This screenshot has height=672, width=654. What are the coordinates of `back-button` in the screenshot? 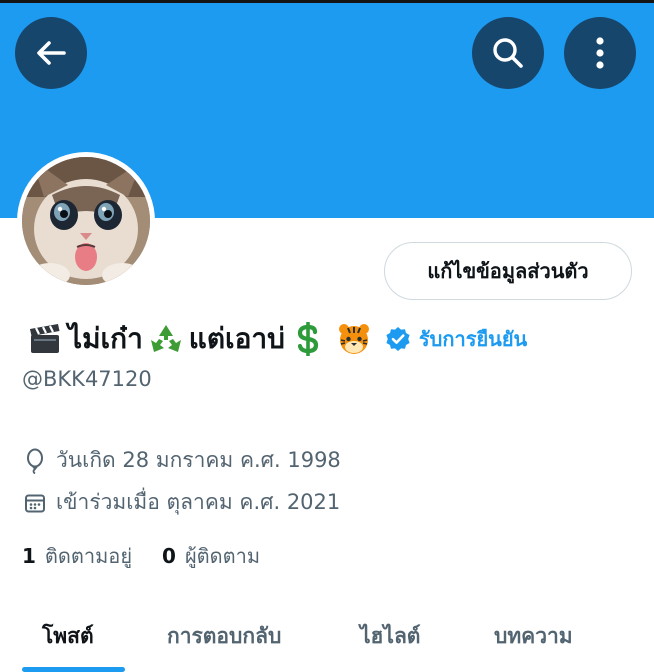 It's located at (51, 53).